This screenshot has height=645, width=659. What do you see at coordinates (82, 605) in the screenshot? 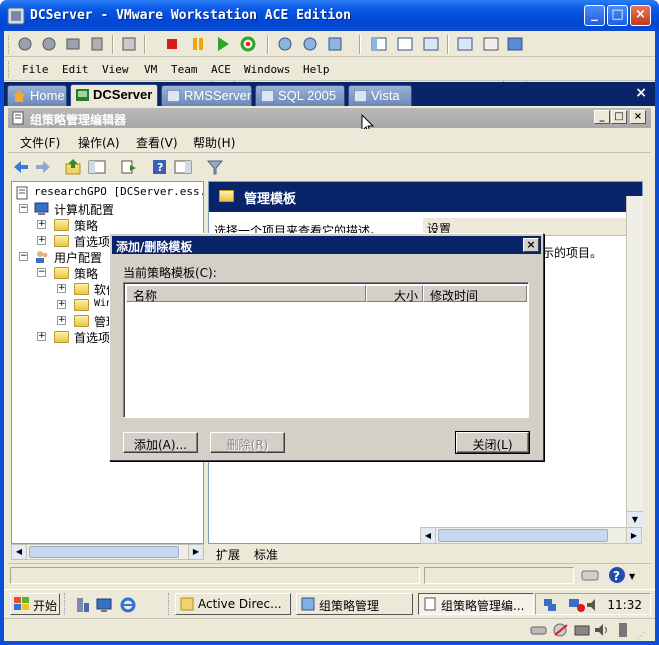
I see `server-manager-icon` at bounding box center [82, 605].